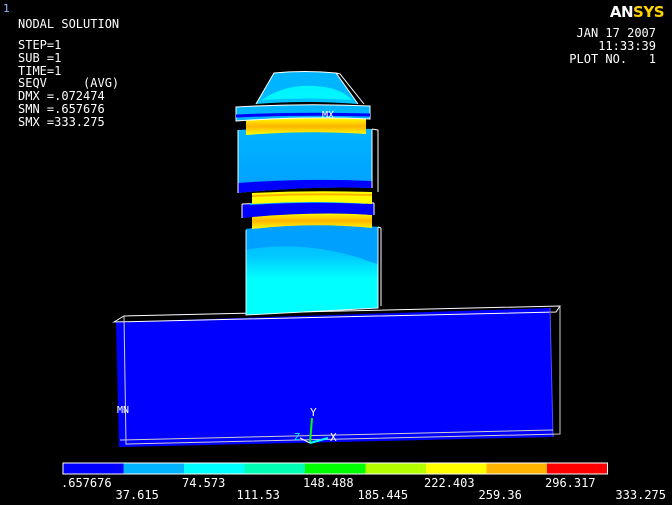 This screenshot has height=505, width=672. I want to click on legend-label-upper-2: 111.53, so click(258, 495).